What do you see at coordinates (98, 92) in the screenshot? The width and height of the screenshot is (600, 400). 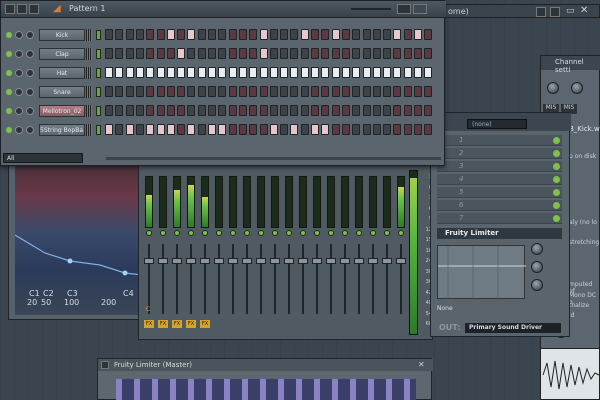 I see `channel-select-led` at bounding box center [98, 92].